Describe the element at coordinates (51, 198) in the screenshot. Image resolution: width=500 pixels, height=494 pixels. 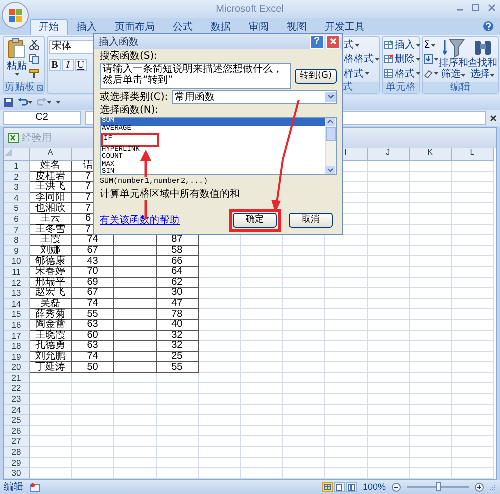
I see `table-cell: 李同阳` at that location.